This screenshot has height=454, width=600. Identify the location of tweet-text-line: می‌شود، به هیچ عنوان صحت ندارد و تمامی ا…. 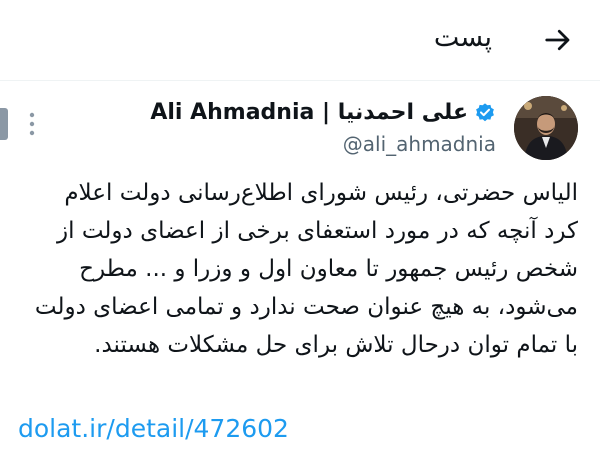
(306, 307).